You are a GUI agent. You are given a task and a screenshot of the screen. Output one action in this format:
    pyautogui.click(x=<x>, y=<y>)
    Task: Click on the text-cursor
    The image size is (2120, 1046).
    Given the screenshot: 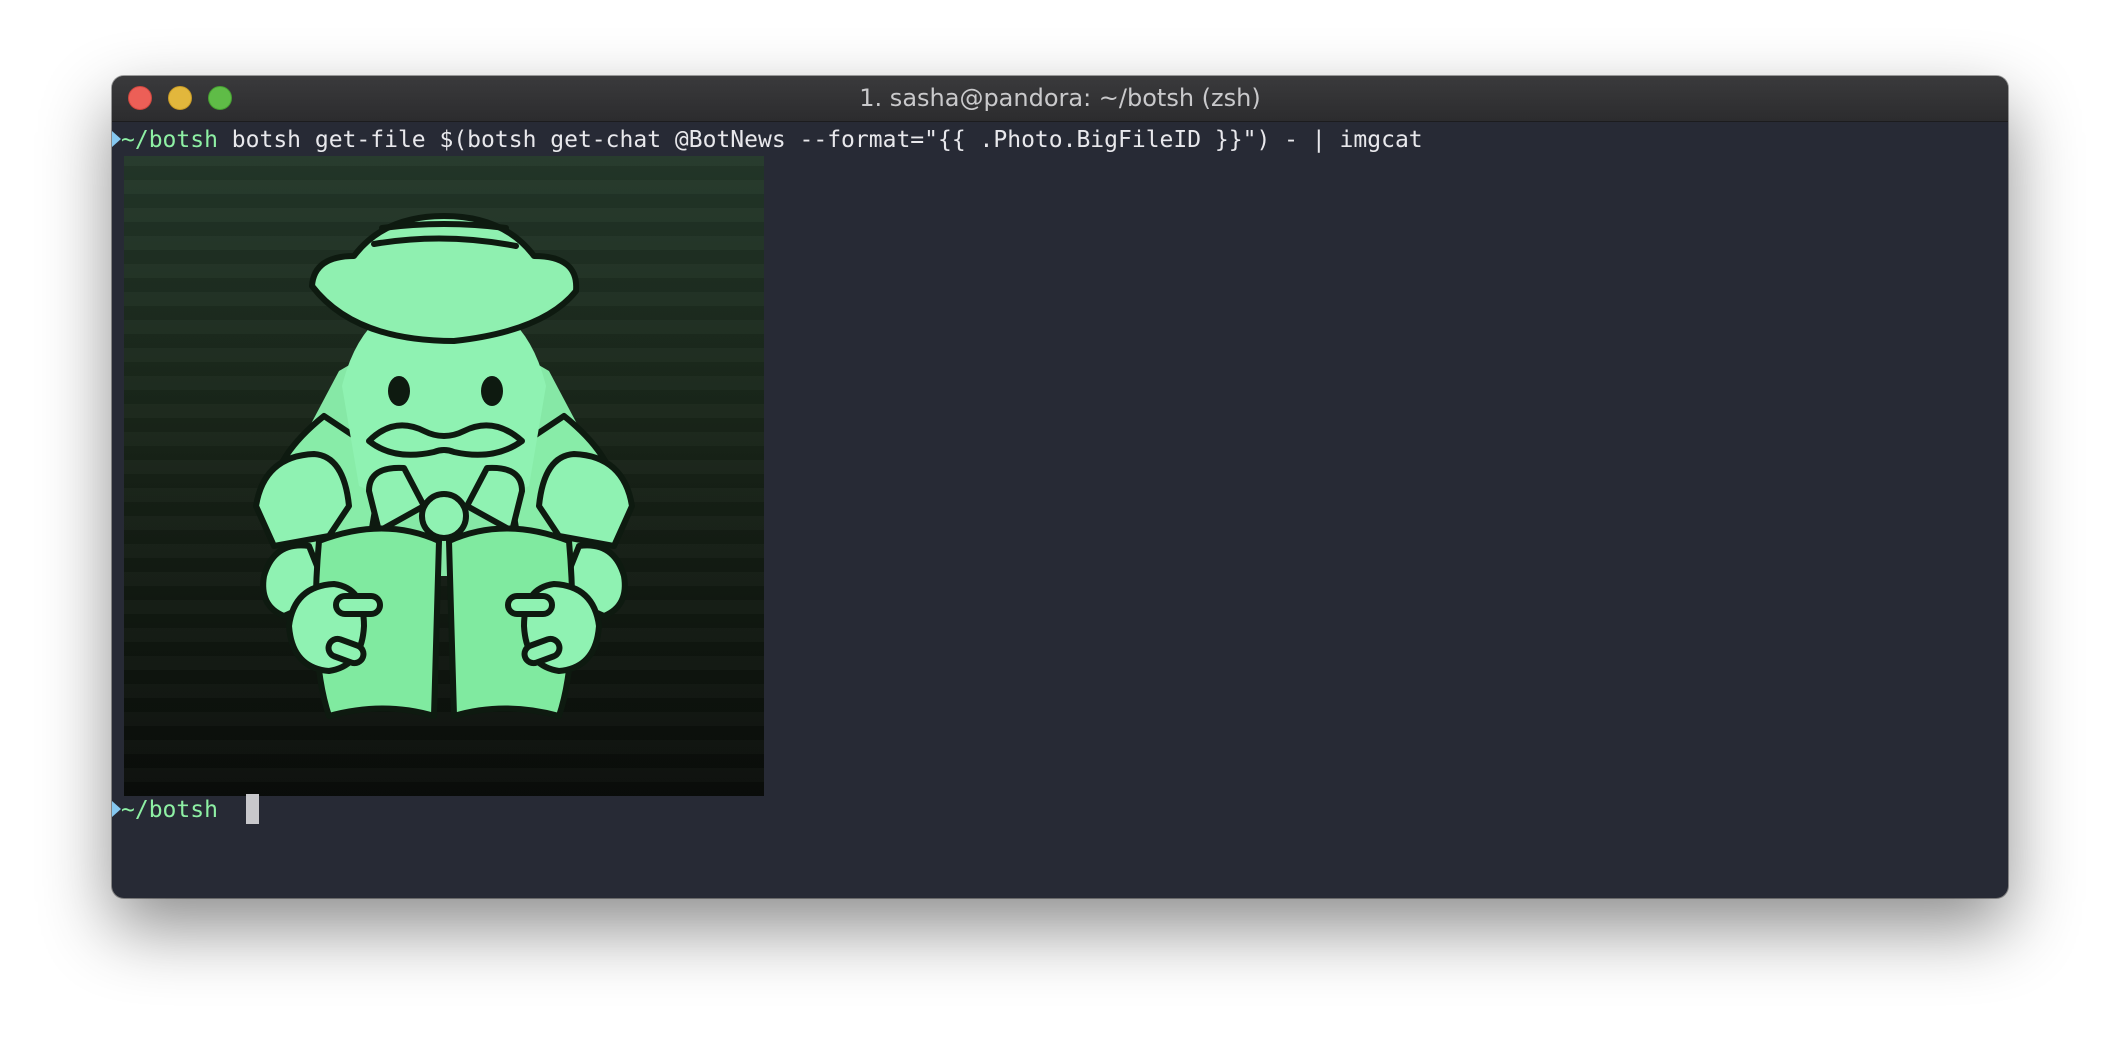 What is the action you would take?
    pyautogui.click(x=252, y=808)
    